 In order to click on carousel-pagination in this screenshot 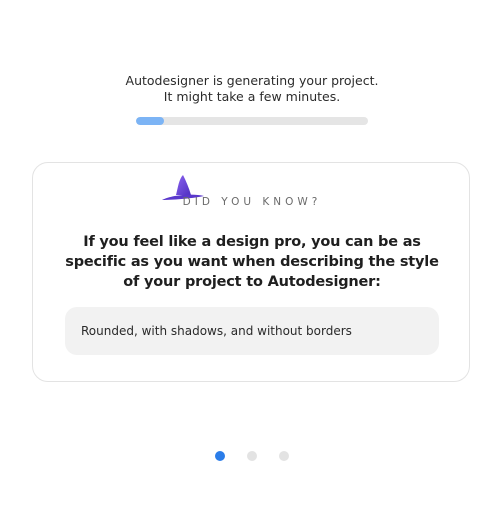, I will do `click(252, 456)`.